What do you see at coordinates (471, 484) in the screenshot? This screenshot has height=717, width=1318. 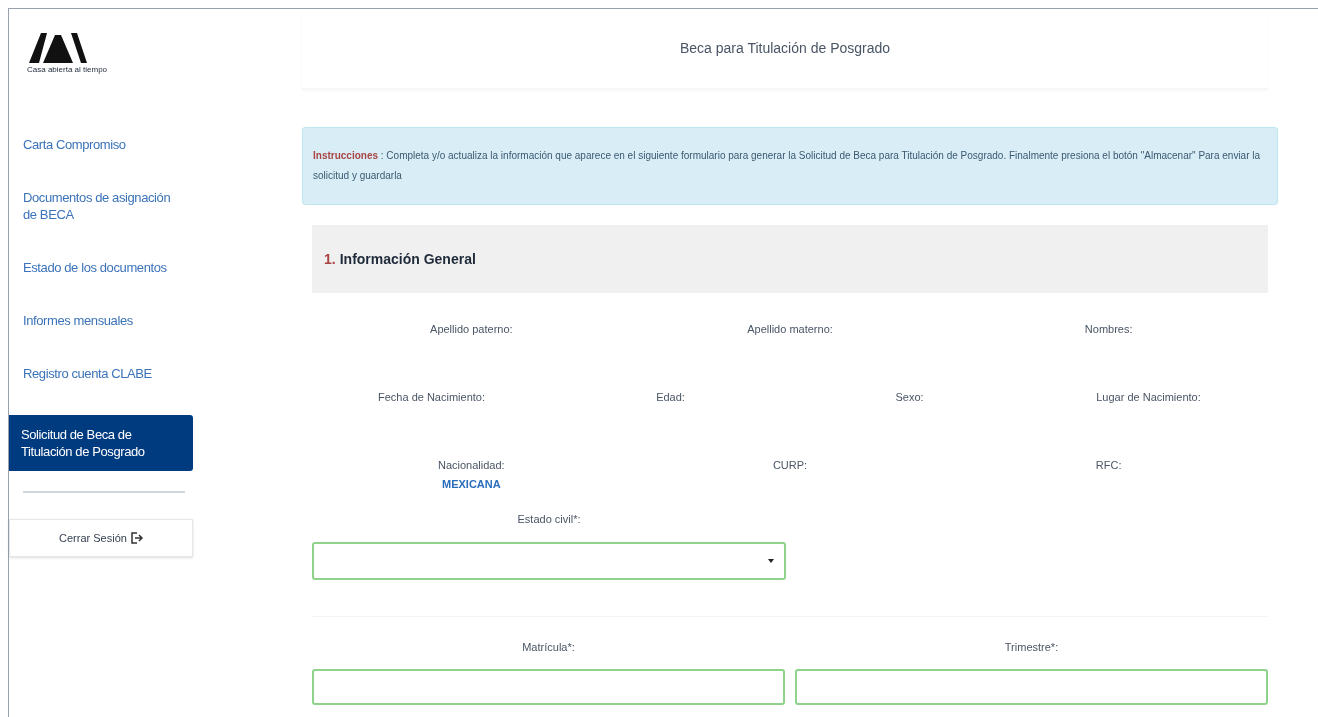 I see `field-value: MEXICANA` at bounding box center [471, 484].